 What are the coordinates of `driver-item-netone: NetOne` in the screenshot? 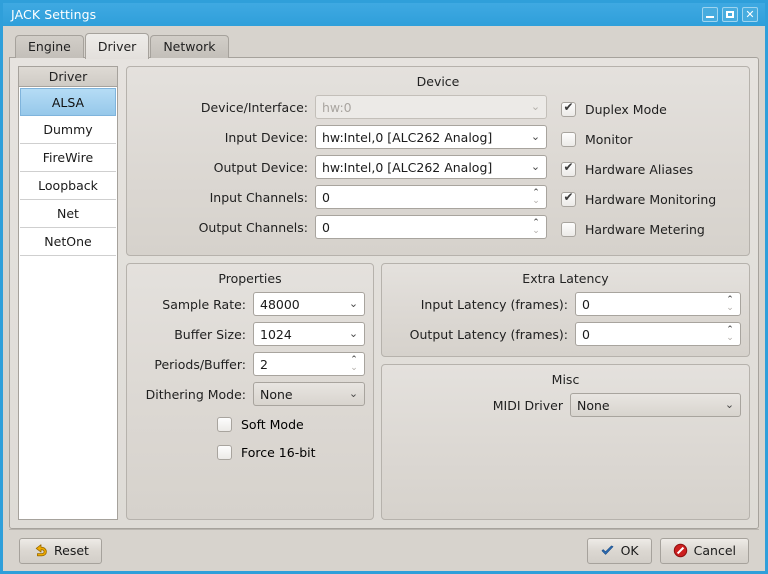 It's located at (68, 242).